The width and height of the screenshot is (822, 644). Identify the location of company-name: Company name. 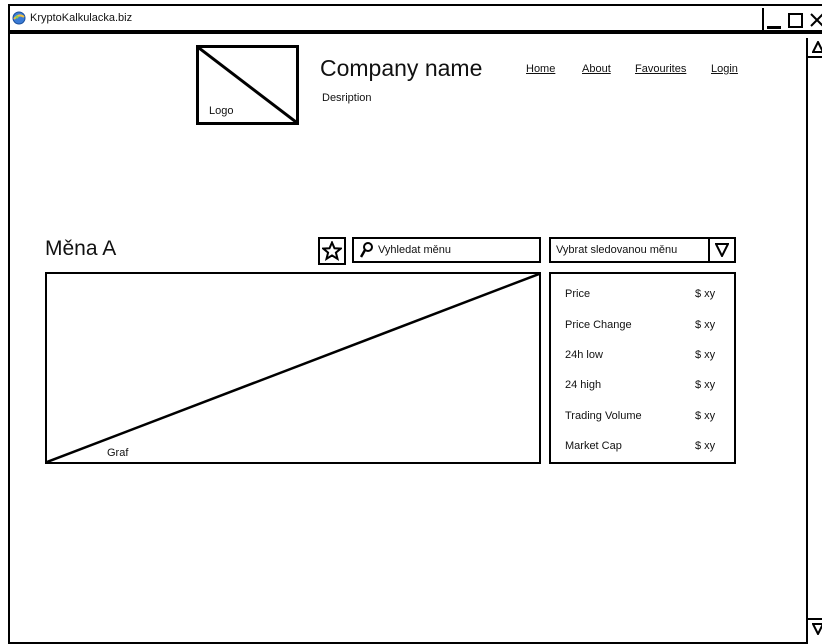
(401, 68).